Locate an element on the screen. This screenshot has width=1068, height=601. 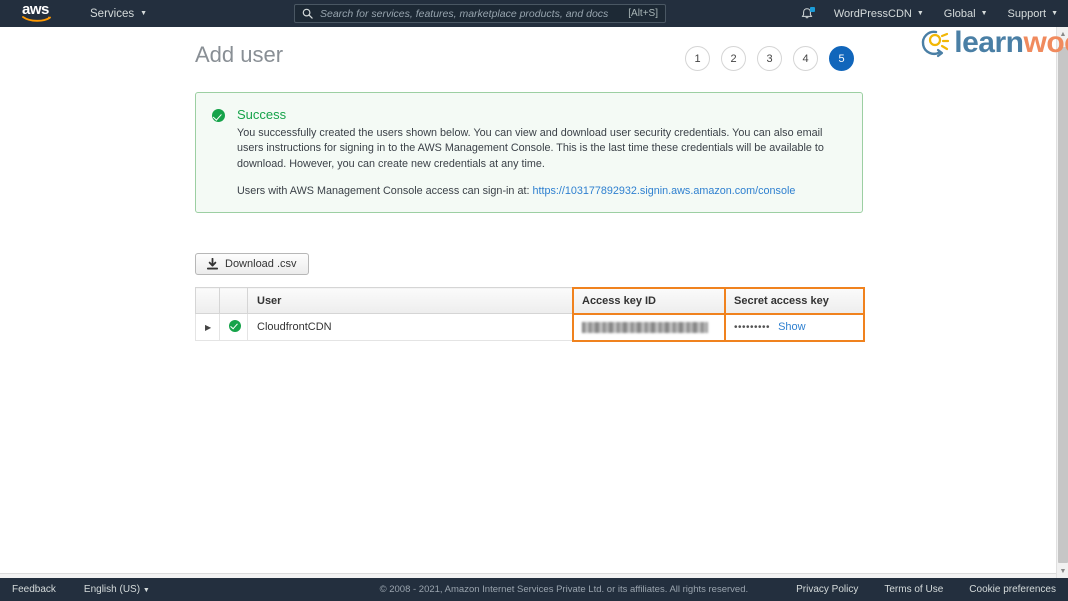
services-menu: Services ▼ is located at coordinates (118, 14).